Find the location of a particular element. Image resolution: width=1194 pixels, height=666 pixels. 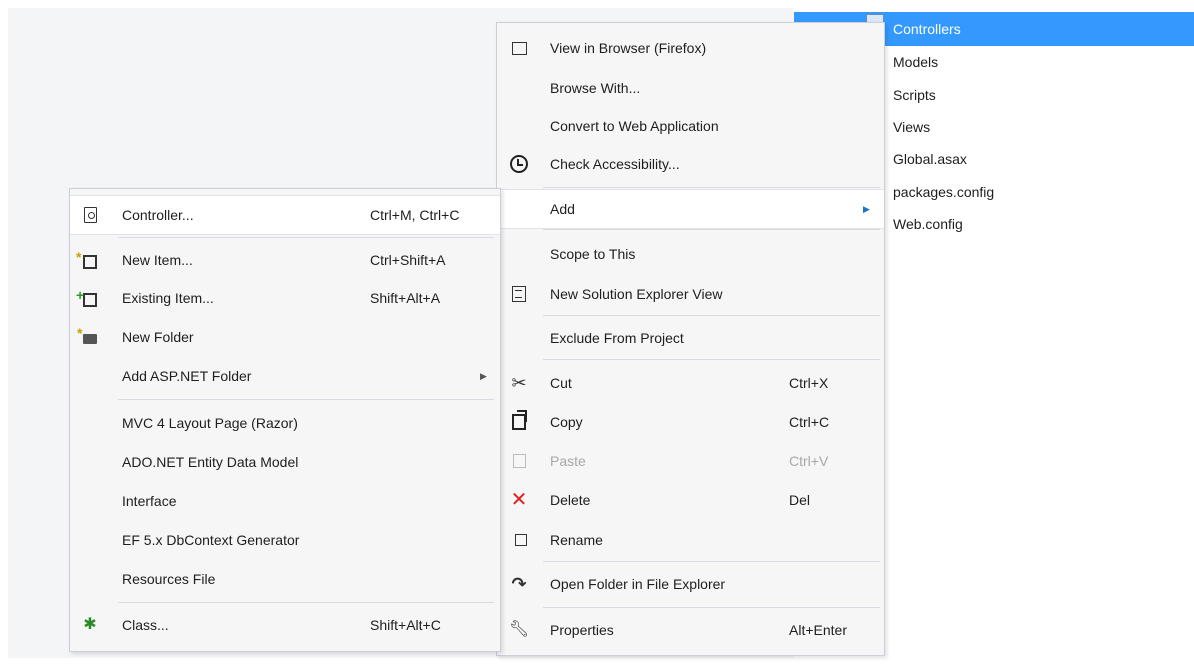

menu-item-label: New Solution Explorer View is located at coordinates (636, 294).